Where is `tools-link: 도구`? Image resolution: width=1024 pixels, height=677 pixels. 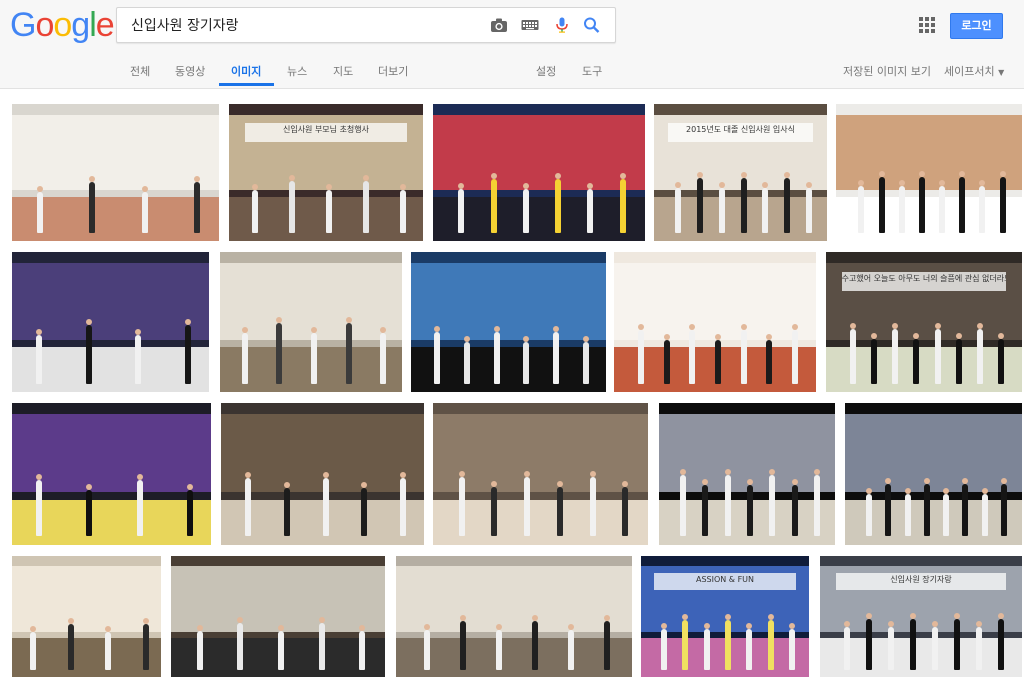 tools-link: 도구 is located at coordinates (592, 71).